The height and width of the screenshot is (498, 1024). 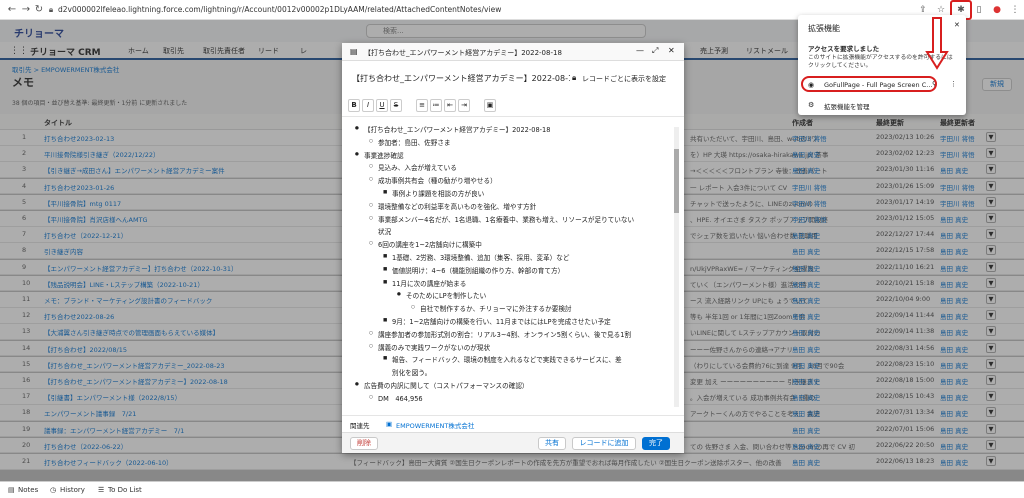 I want to click on related-account-link: EMPOWERMENT株式会社, so click(x=435, y=425).